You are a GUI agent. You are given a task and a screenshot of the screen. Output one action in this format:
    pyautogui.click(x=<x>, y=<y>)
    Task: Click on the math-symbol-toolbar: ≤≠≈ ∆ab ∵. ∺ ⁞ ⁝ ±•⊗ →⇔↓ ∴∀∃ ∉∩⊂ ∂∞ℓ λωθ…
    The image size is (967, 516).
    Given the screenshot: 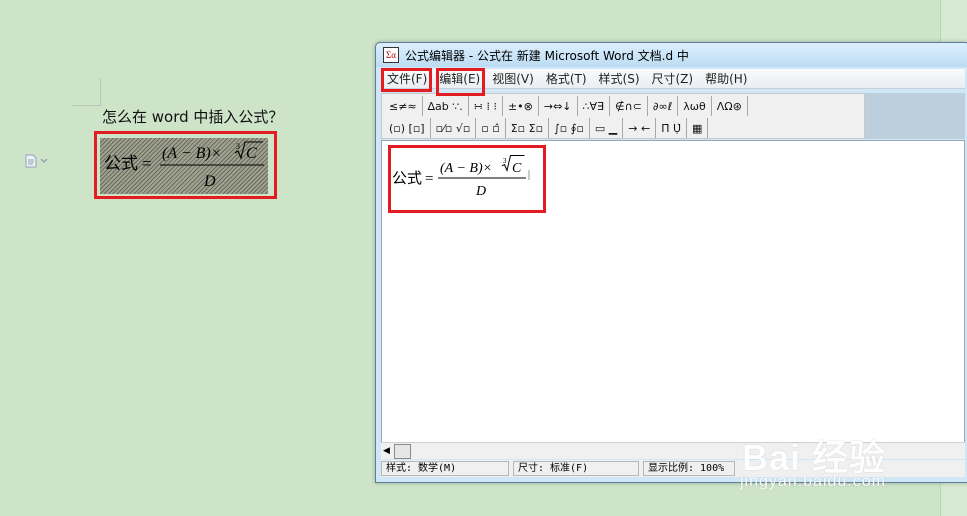 What is the action you would take?
    pyautogui.click(x=623, y=116)
    